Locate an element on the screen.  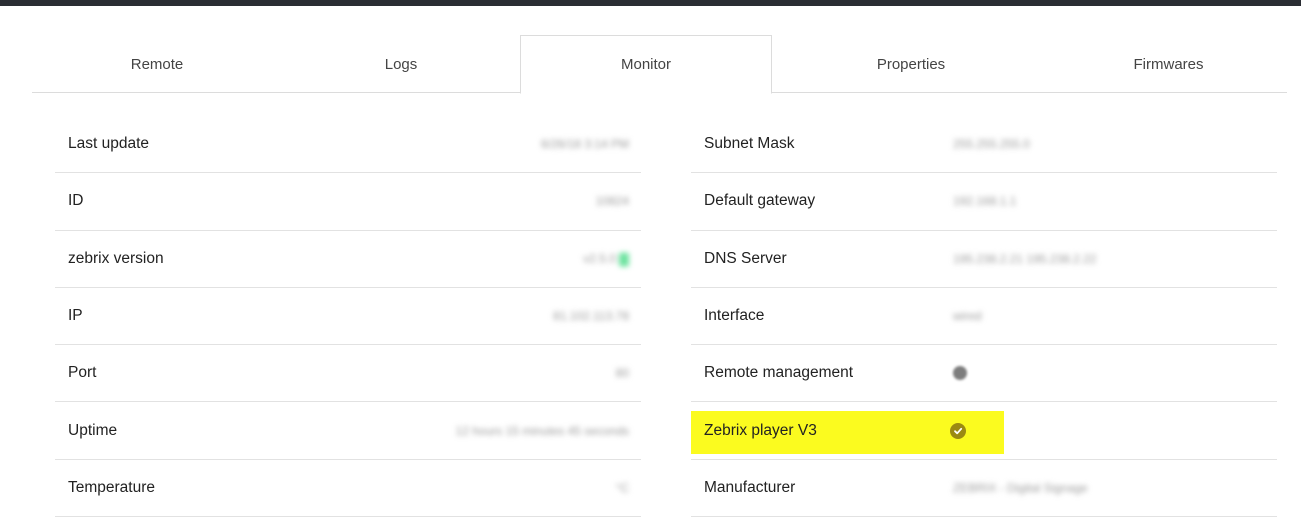
row-value: ZEBRIX - Digital Signage is located at coordinates (1020, 487).